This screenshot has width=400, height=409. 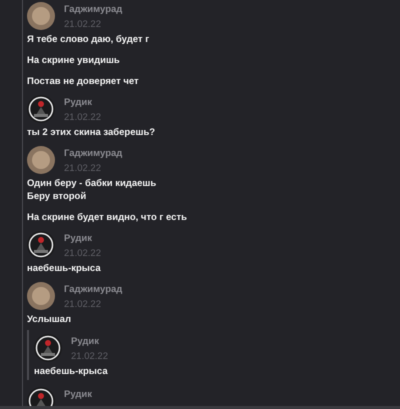 What do you see at coordinates (91, 132) in the screenshot?
I see `message-text: ты 2 этих скина заберешь?` at bounding box center [91, 132].